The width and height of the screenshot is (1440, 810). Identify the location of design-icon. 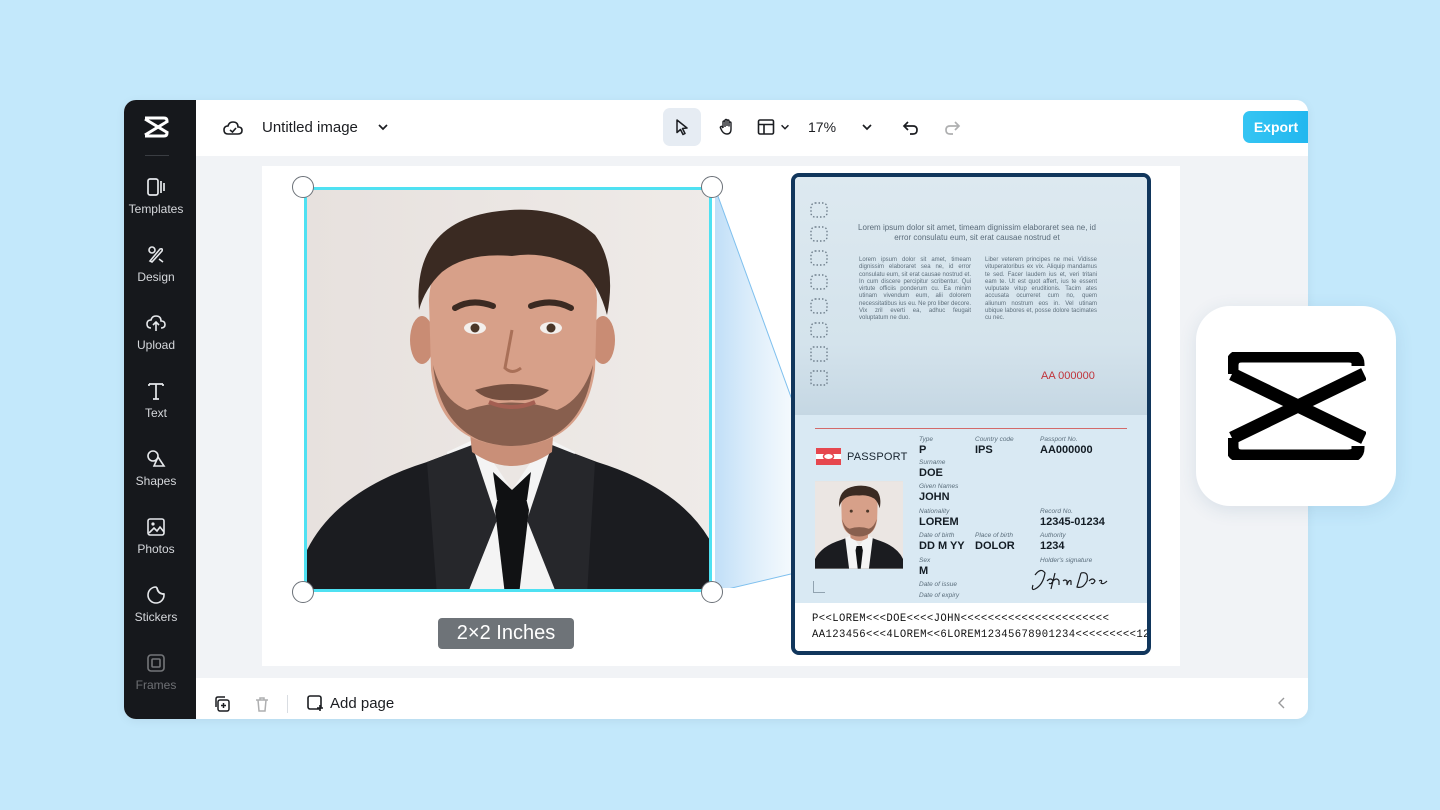
(156, 254).